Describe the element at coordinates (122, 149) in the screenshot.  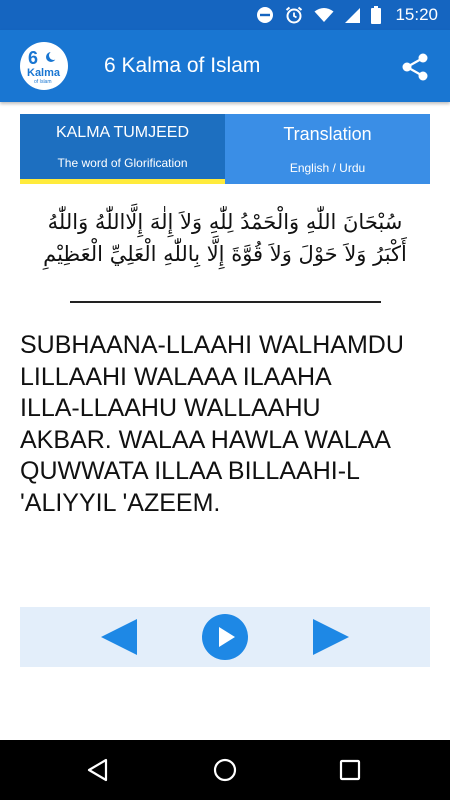
I see `tab-kalma: KALMA TUMJEED The word of Glorification` at that location.